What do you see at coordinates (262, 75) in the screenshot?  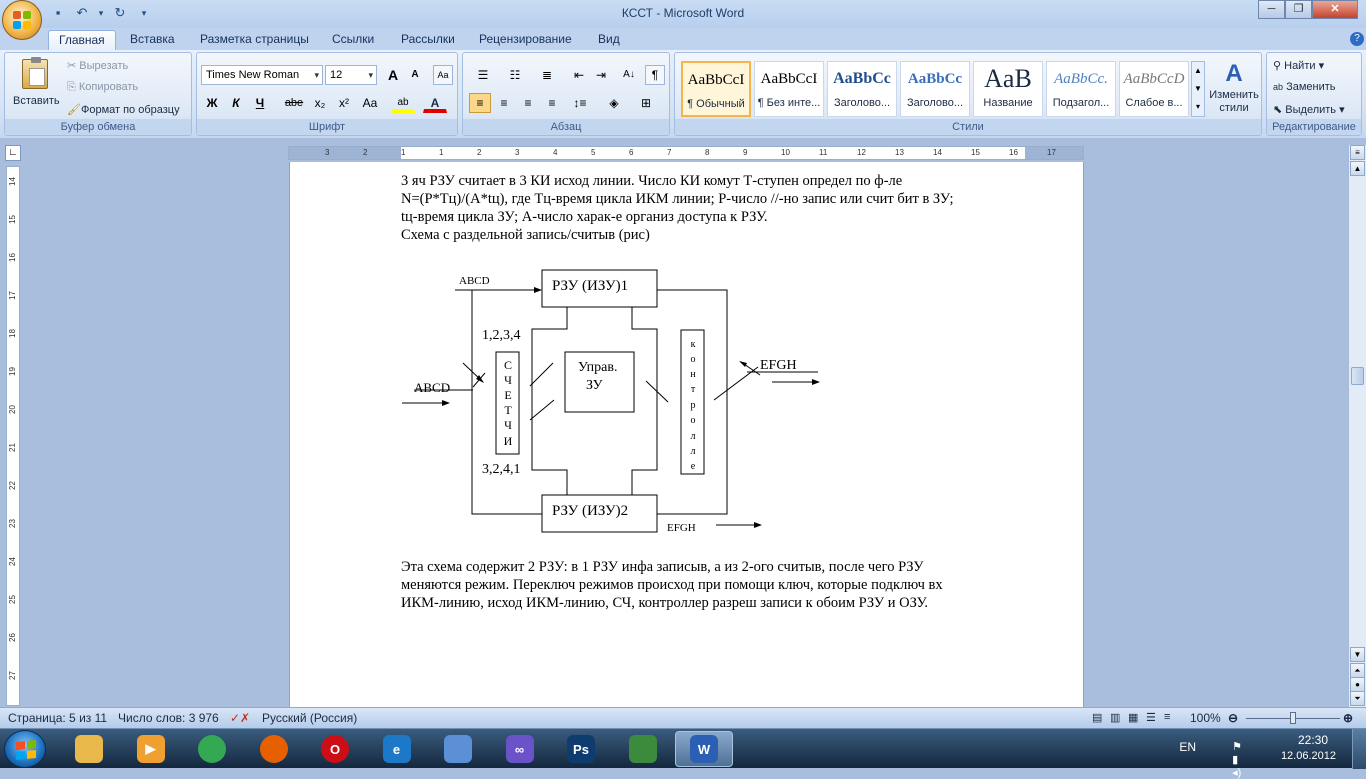 I see `font-family-select: Times New Roman` at bounding box center [262, 75].